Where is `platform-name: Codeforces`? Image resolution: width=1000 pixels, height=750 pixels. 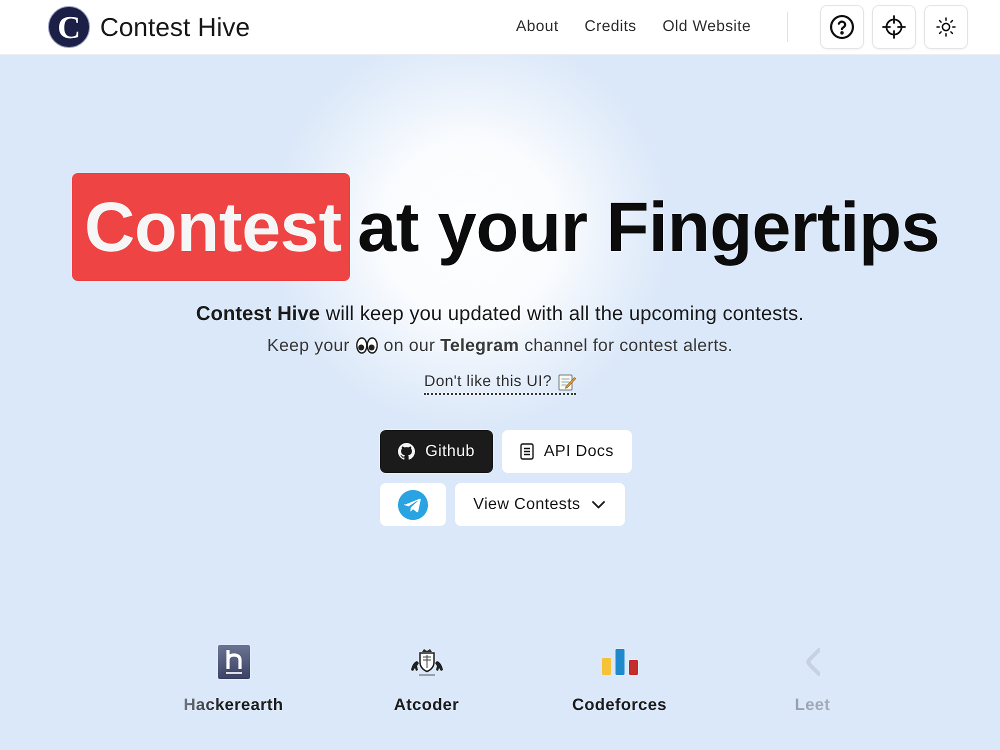 platform-name: Codeforces is located at coordinates (619, 705).